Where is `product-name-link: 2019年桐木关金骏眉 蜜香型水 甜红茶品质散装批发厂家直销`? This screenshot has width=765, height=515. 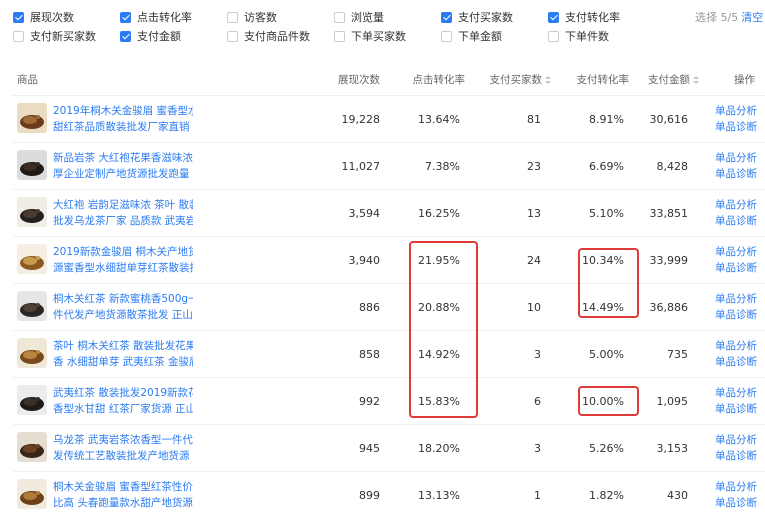
product-name-link: 2019年桐木关金骏眉 蜜香型水 甜红茶品质散装批发厂家直销 is located at coordinates (123, 119).